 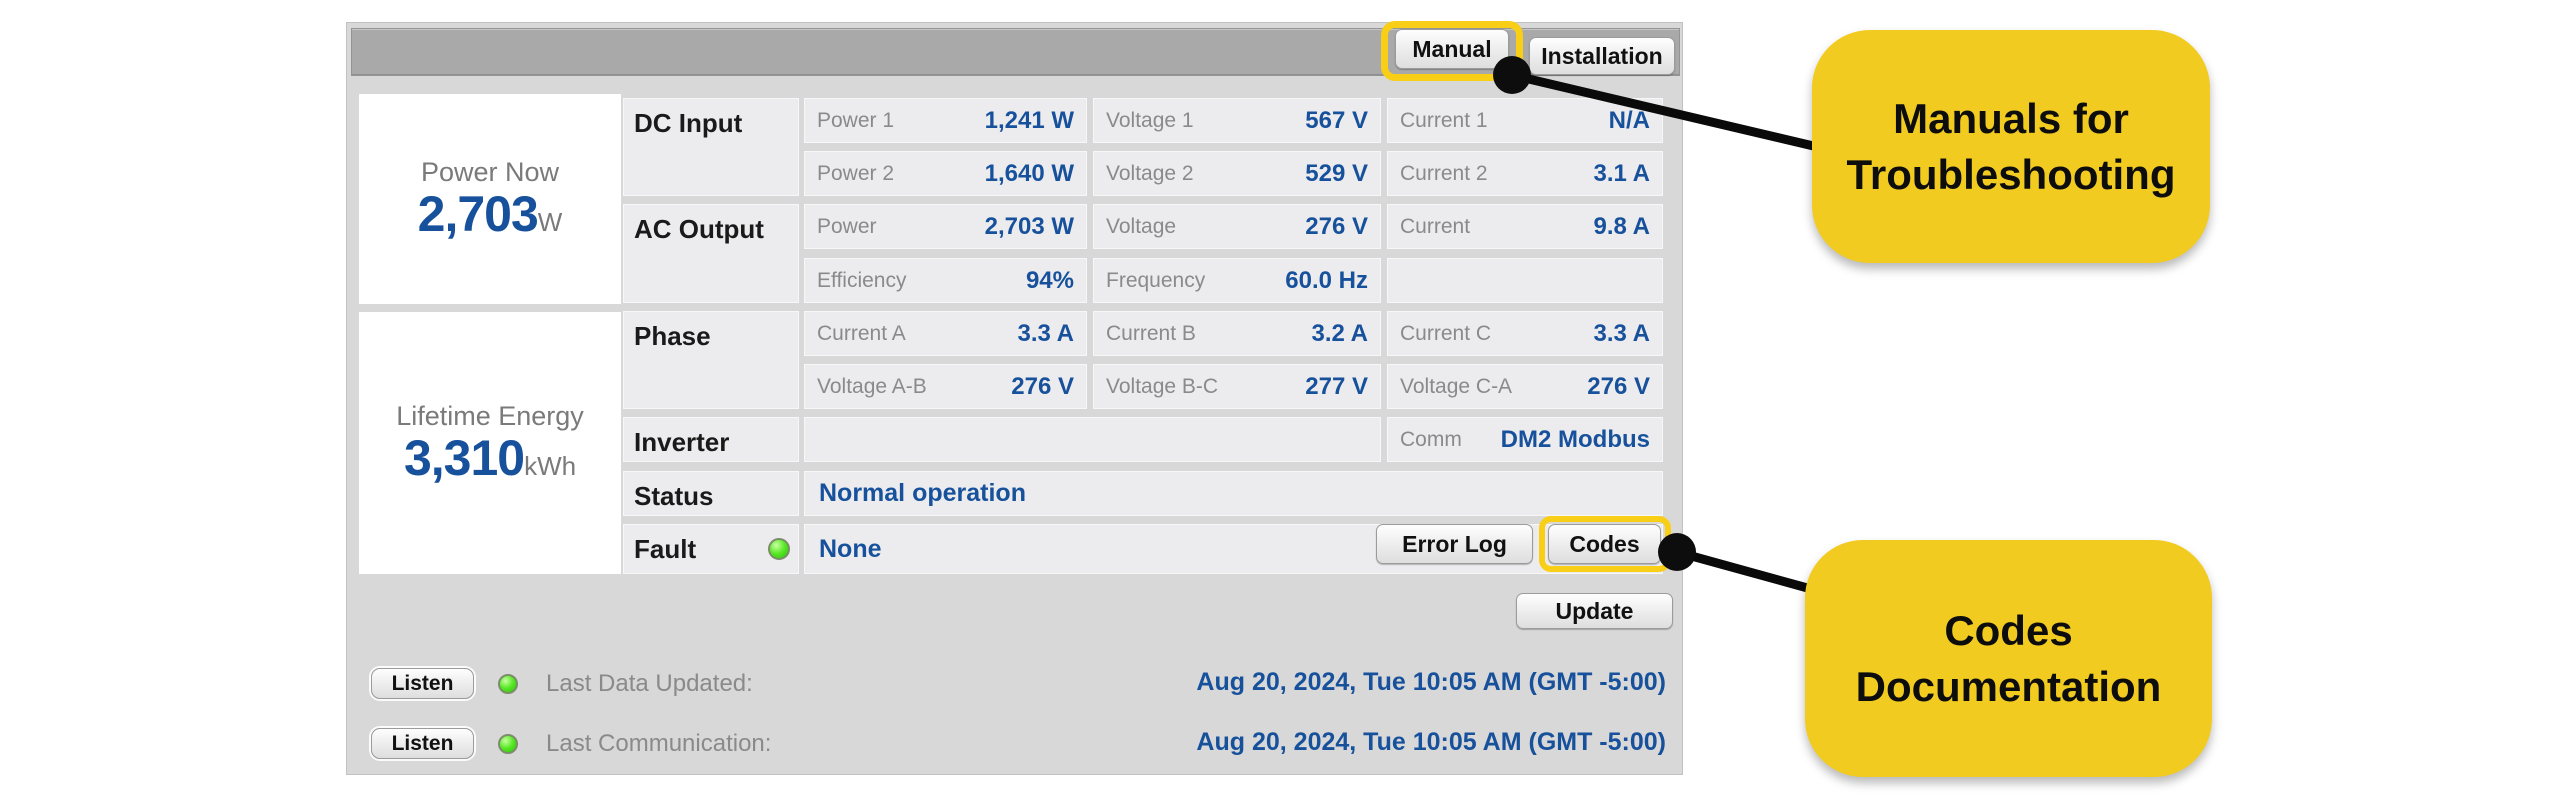 What do you see at coordinates (1150, 120) in the screenshot?
I see `cell-label: Voltage 1` at bounding box center [1150, 120].